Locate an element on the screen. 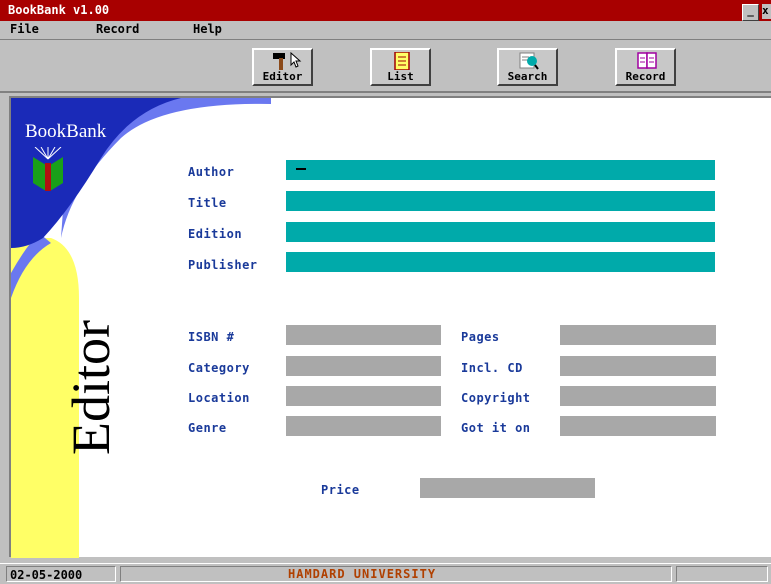 Image resolution: width=771 pixels, height=584 pixels. pages-label: Pages is located at coordinates (480, 337).